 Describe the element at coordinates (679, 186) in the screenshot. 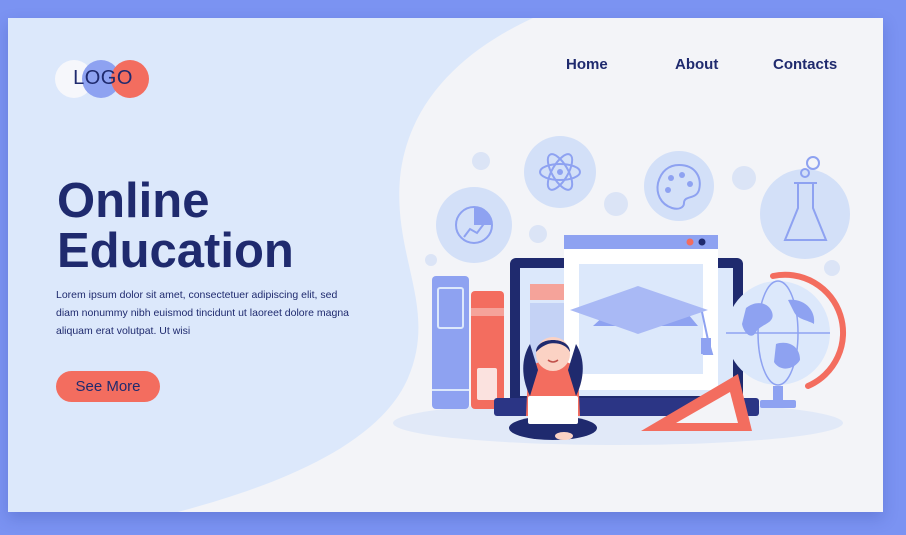

I see `palette-icon` at that location.